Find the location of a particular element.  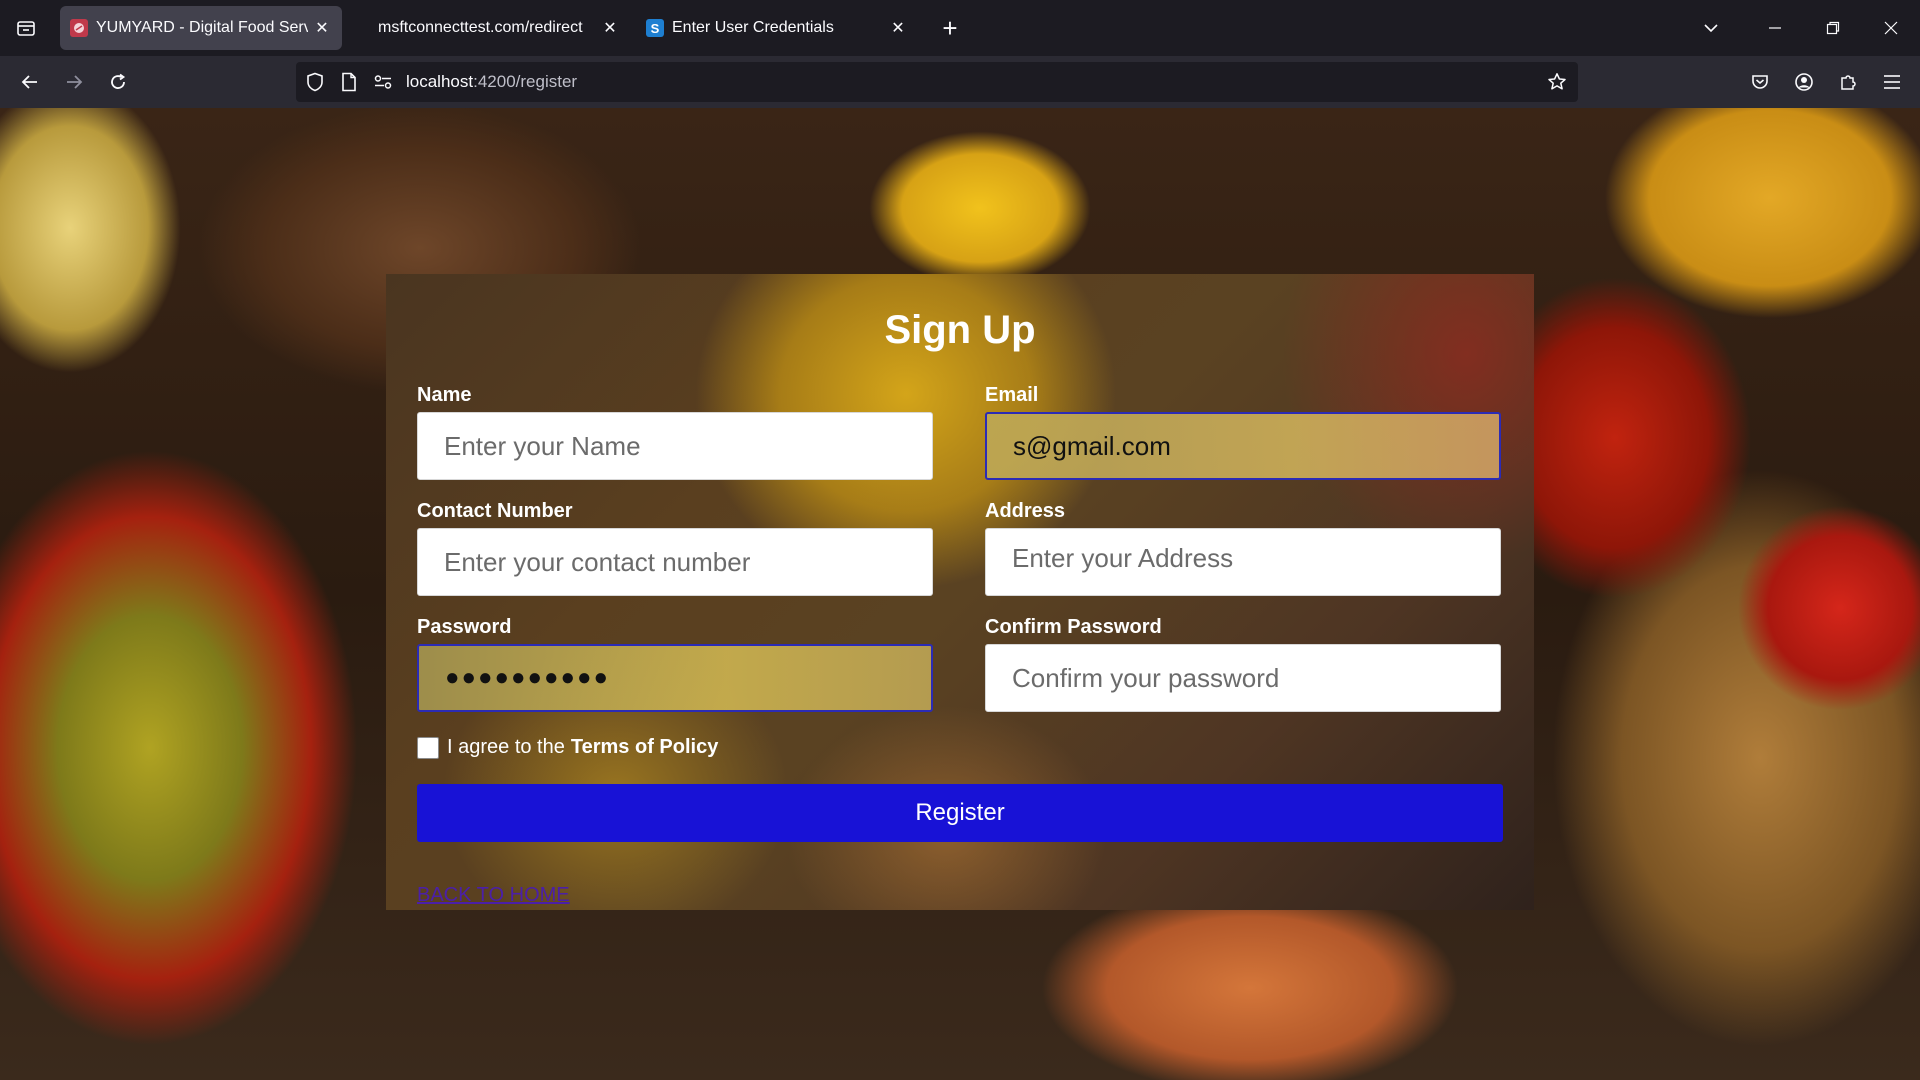

minimize-button is located at coordinates (1775, 28).